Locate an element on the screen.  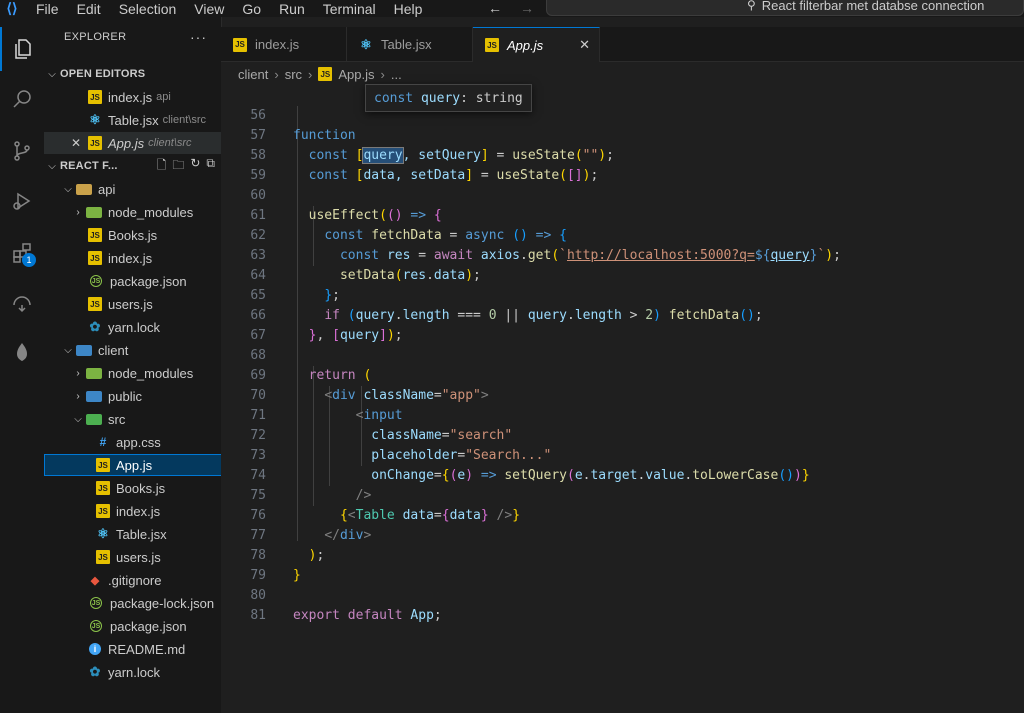
code-line: 76 </div> is located at coordinates (311, 525).